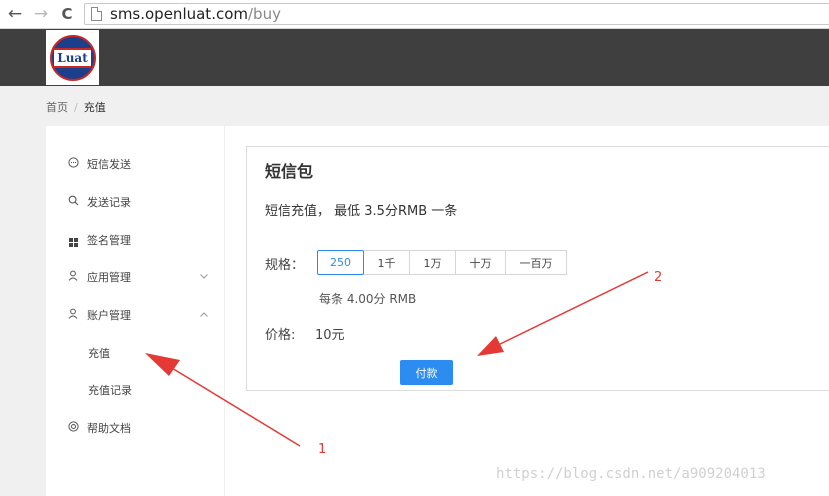 This screenshot has width=829, height=496. I want to click on site-header: Luat, so click(414, 57).